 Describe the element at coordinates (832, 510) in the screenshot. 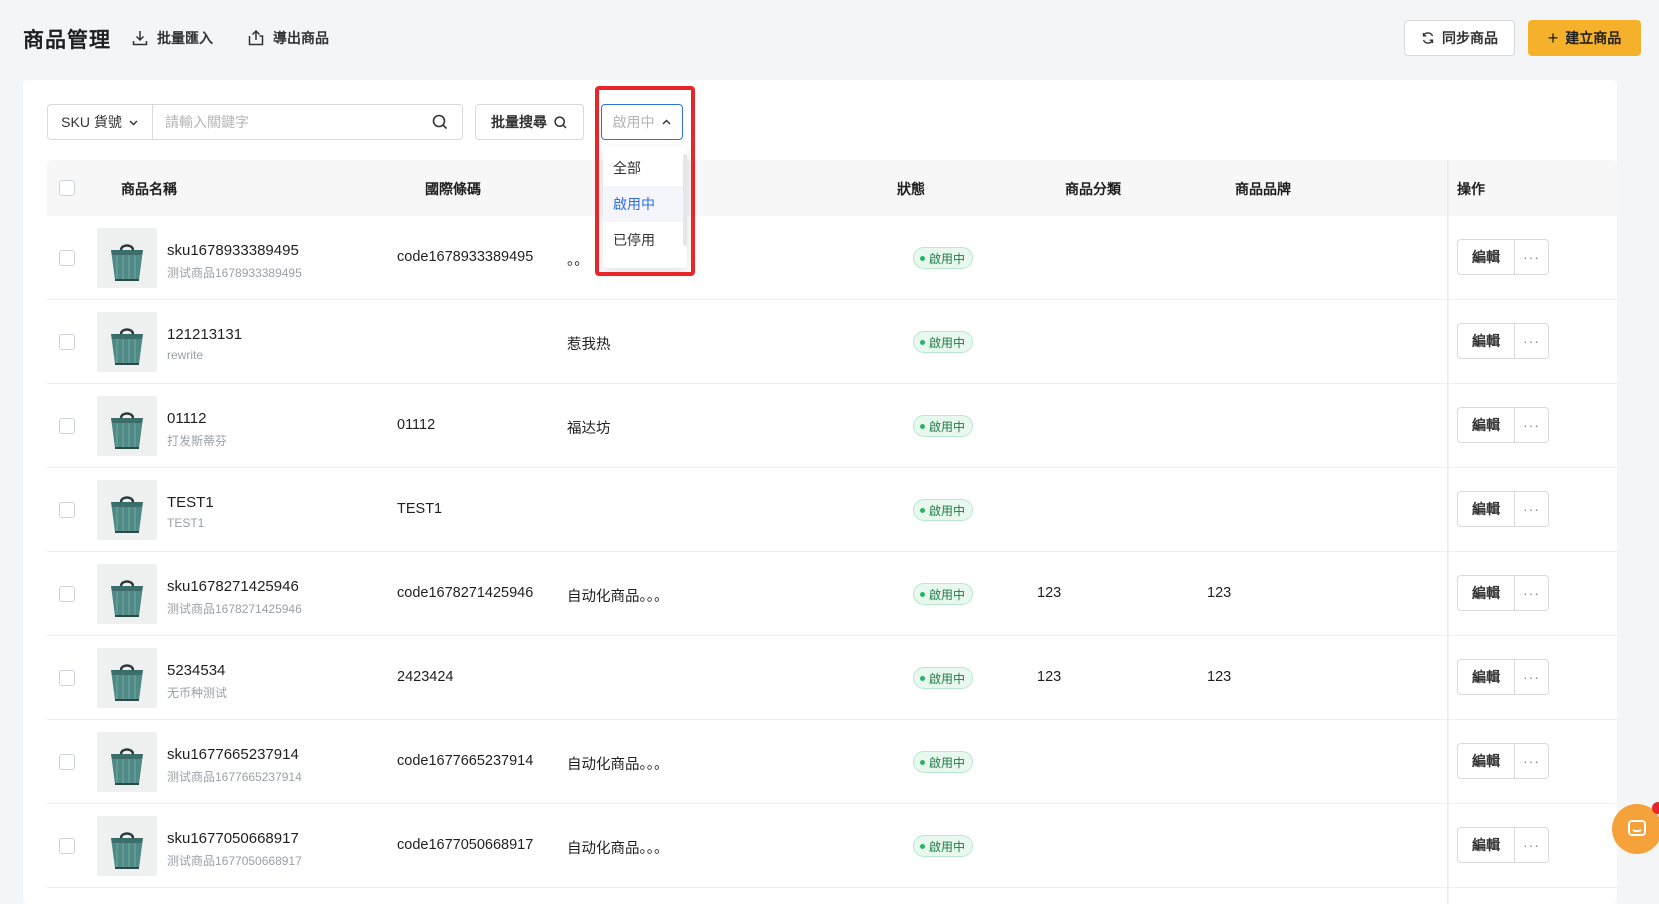

I see `table-row: TEST1 TEST1 TEST1 啟用中 編輯 ···` at that location.